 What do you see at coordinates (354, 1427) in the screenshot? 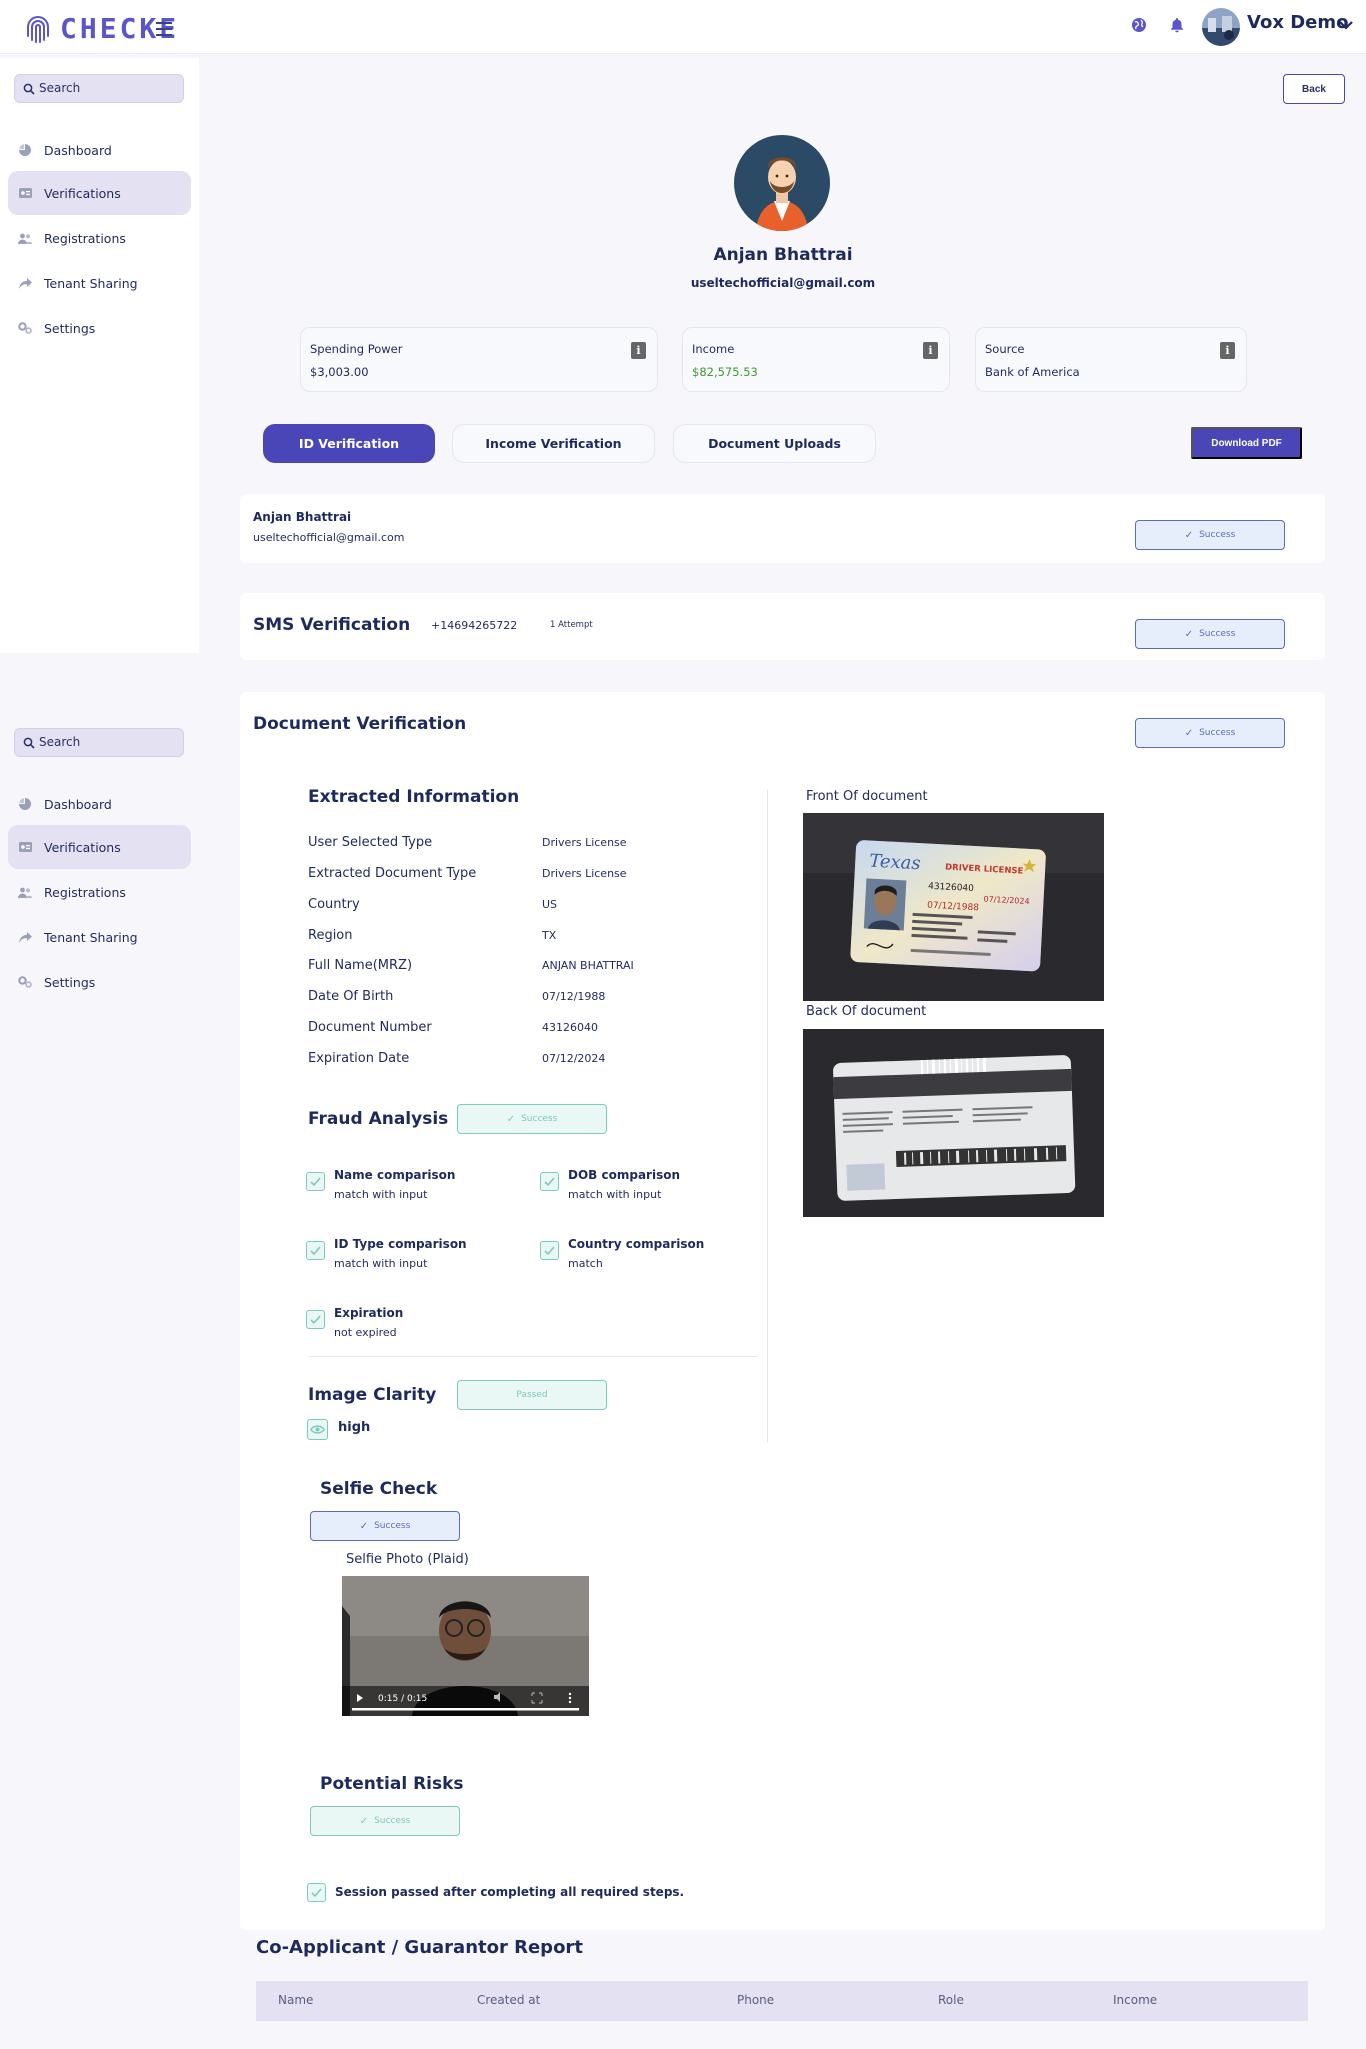
I see `clarity-value: high` at bounding box center [354, 1427].